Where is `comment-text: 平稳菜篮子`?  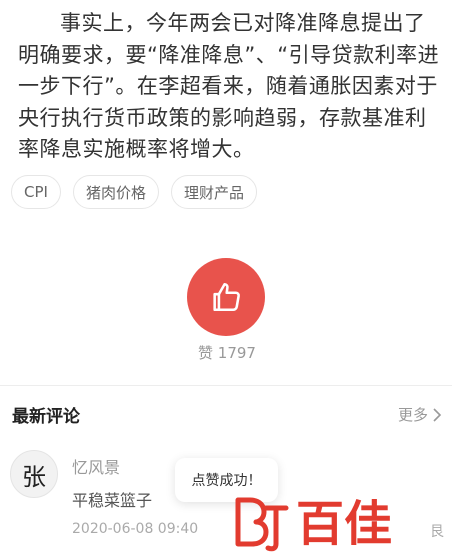 comment-text: 平稳菜篮子 is located at coordinates (112, 500).